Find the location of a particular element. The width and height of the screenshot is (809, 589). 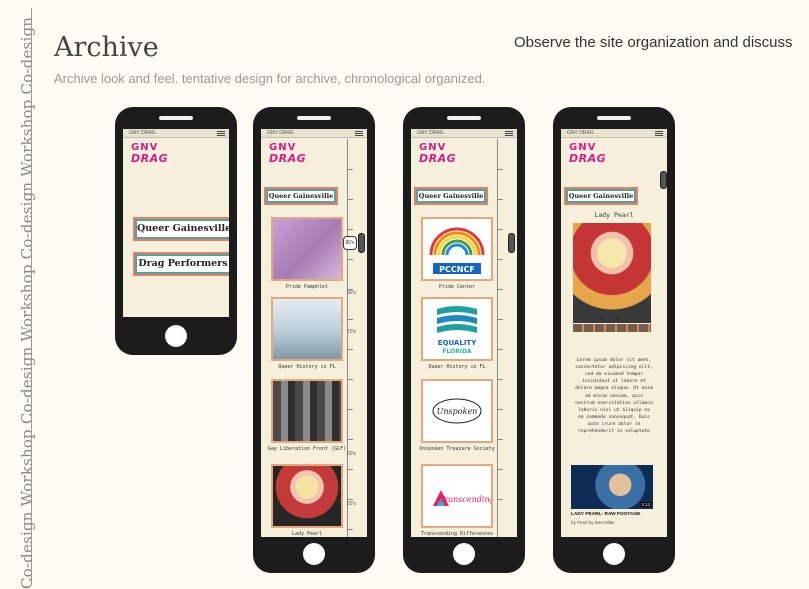

org-card-caption: Pride Center is located at coordinates (457, 287).